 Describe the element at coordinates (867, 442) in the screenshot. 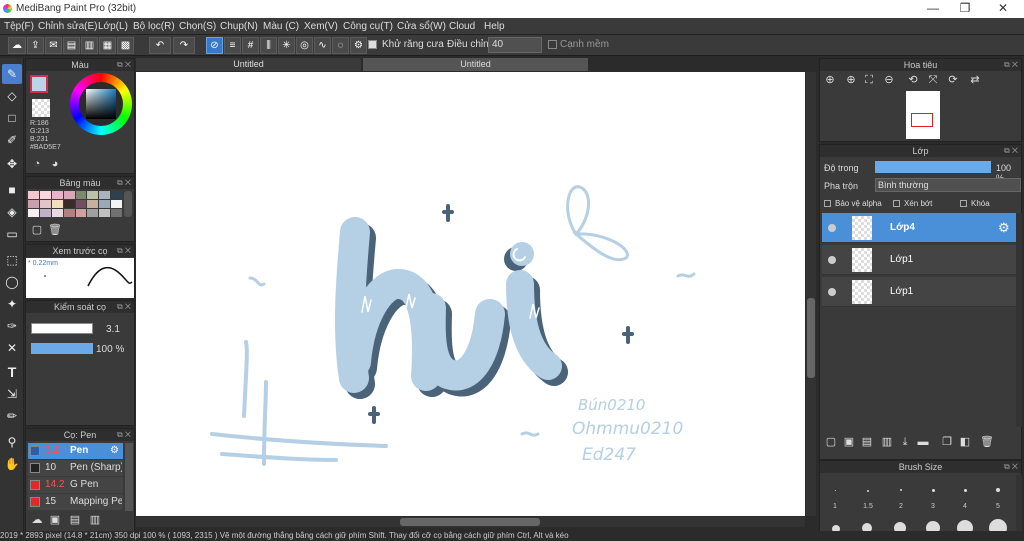

I see `new-8bit-layer-icon: ▤` at that location.